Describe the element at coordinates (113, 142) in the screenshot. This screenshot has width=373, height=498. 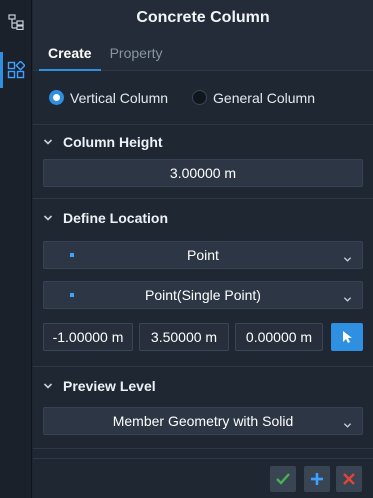
I see `column-height-title: Column Height` at that location.